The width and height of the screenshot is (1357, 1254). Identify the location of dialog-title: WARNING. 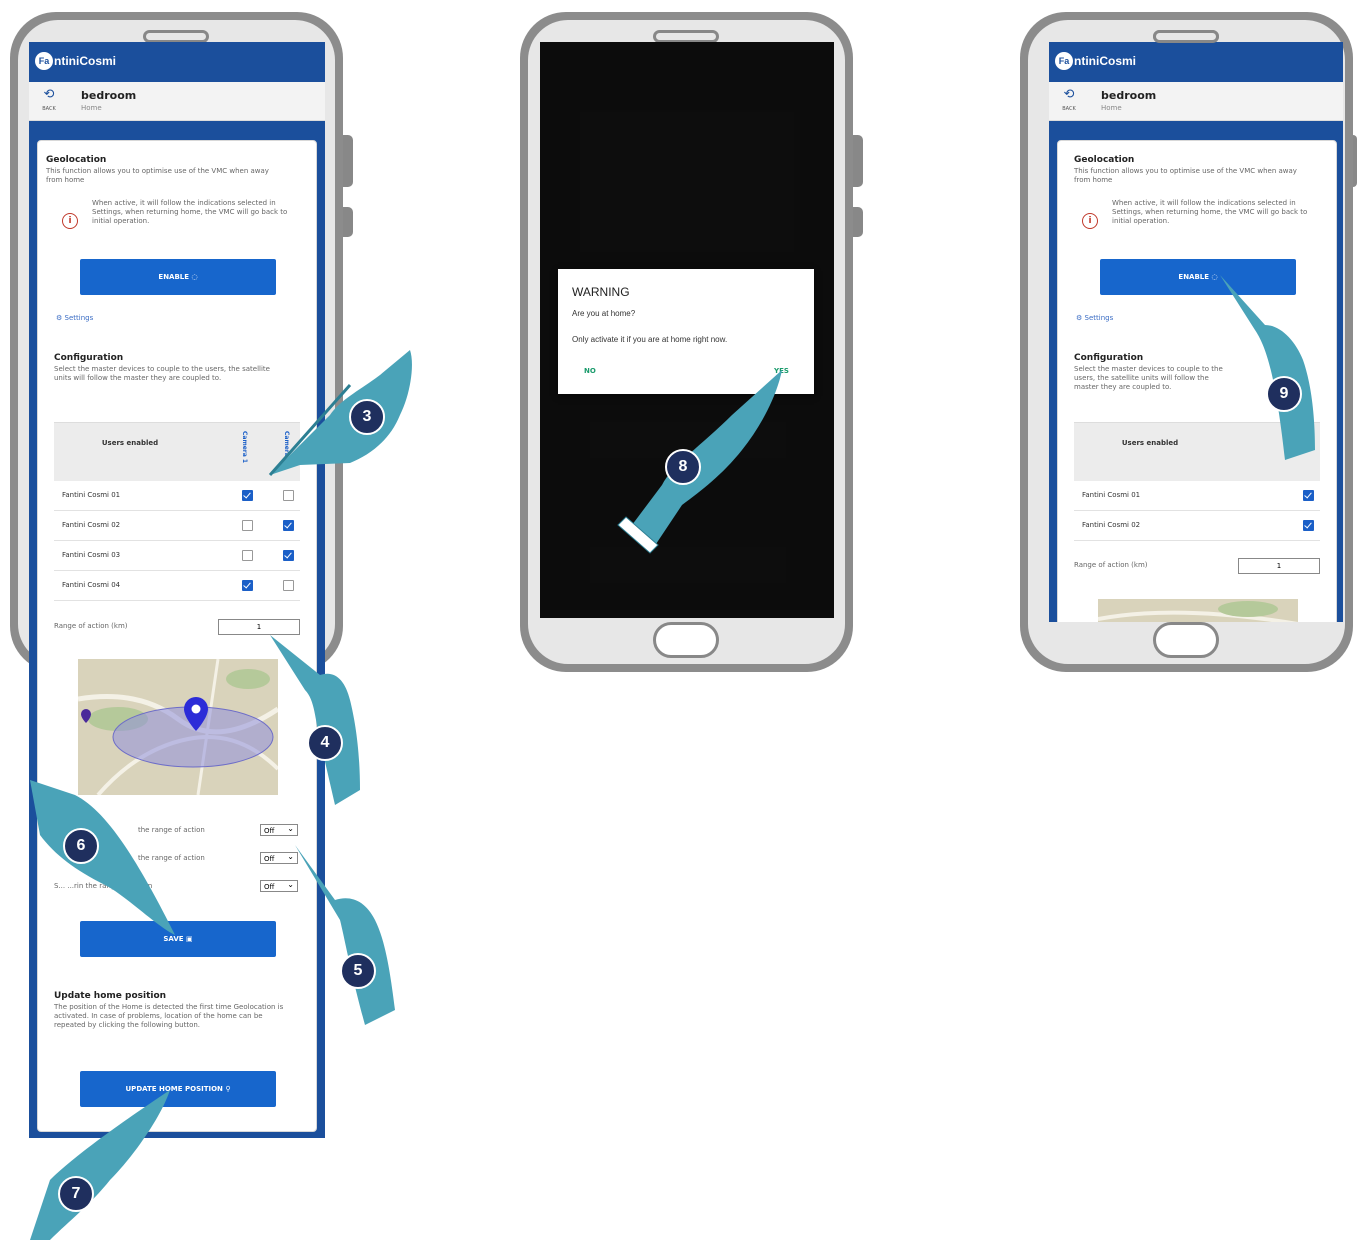
(601, 292).